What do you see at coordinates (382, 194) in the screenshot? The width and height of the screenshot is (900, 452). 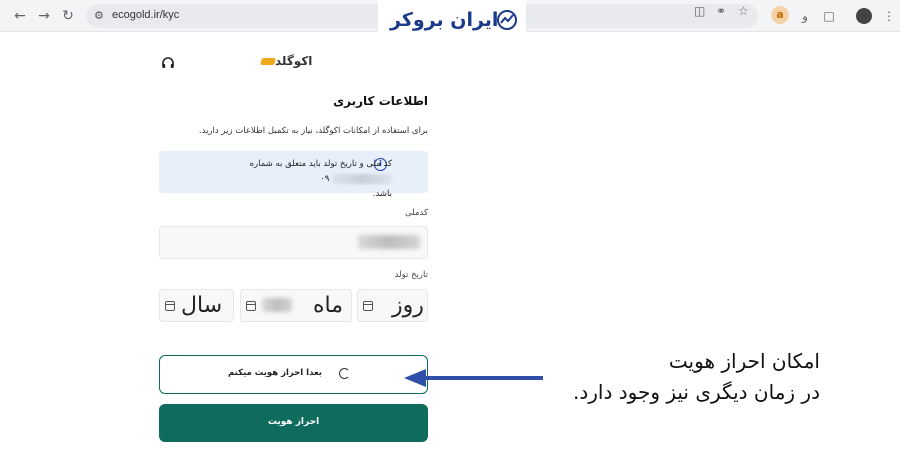 I see `info-text-line2: باشد.` at bounding box center [382, 194].